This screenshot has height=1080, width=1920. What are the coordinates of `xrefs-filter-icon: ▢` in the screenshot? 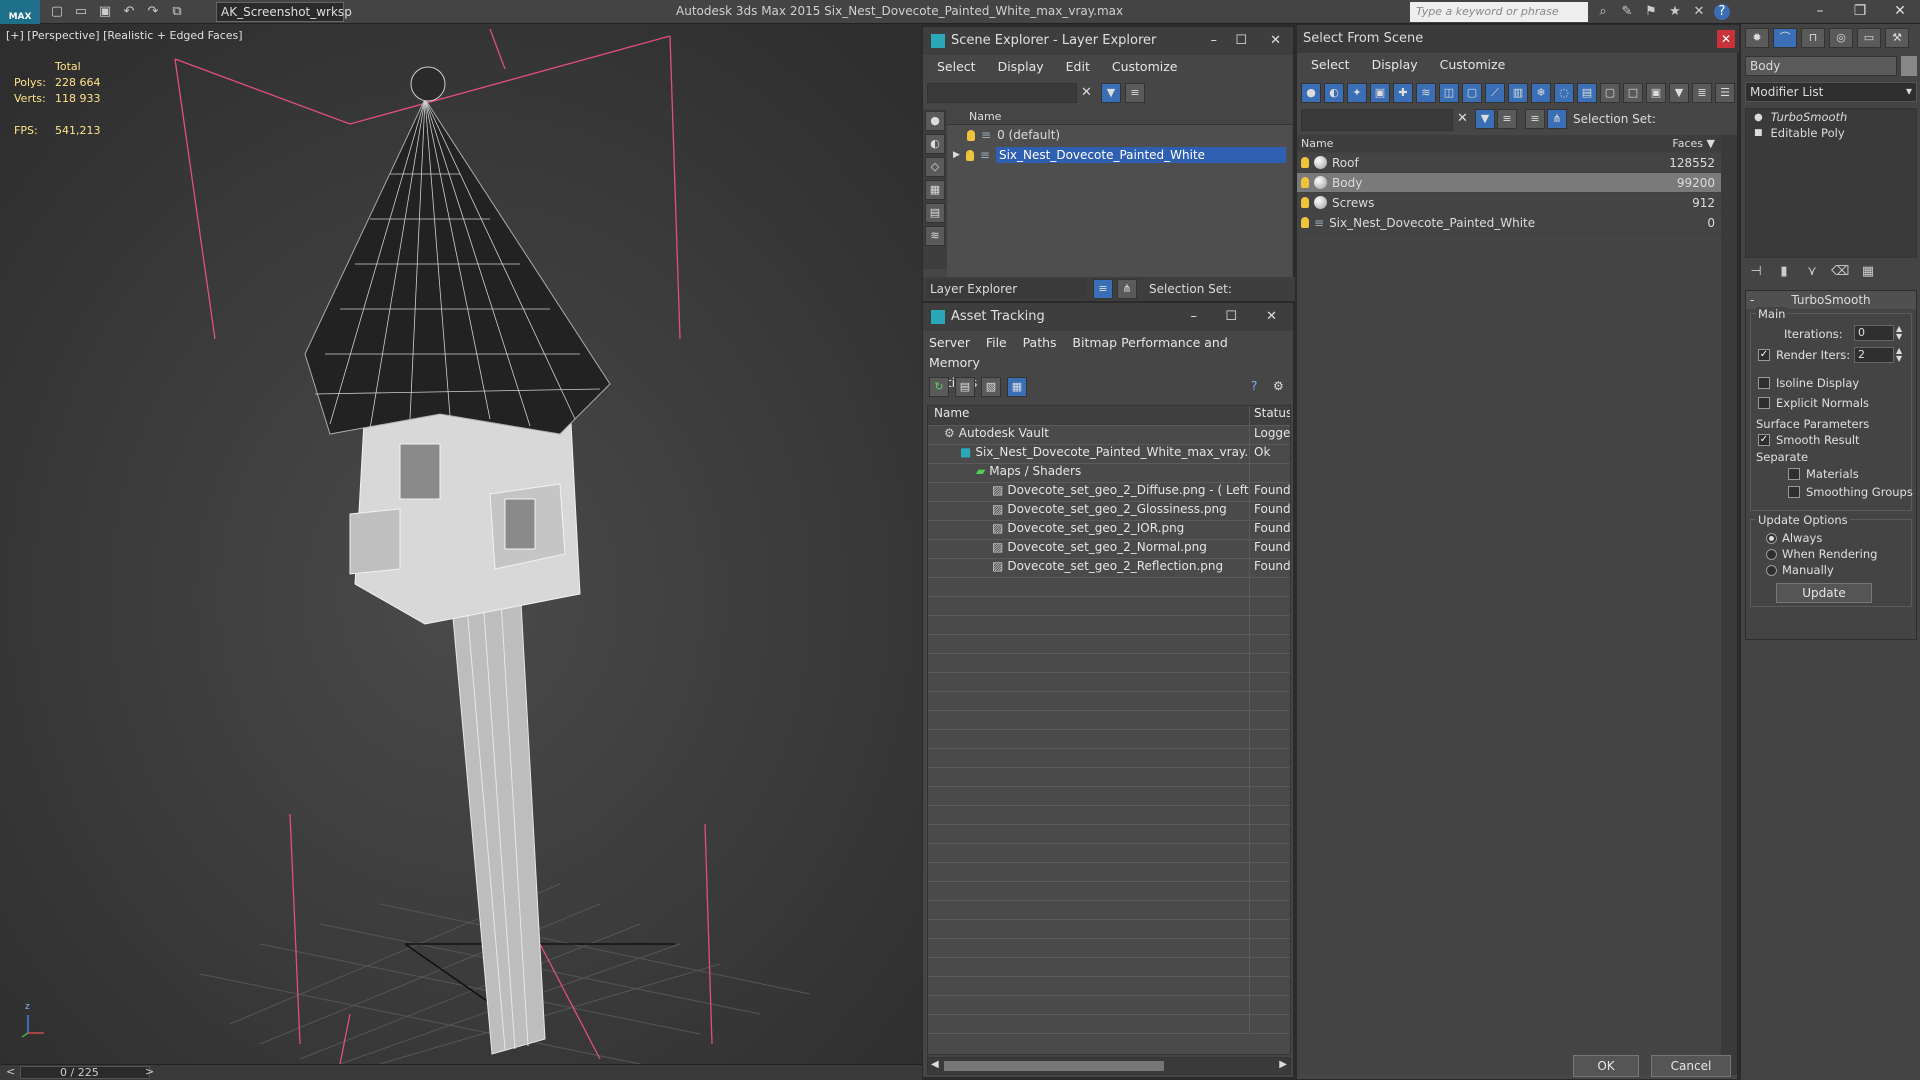 It's located at (1472, 93).